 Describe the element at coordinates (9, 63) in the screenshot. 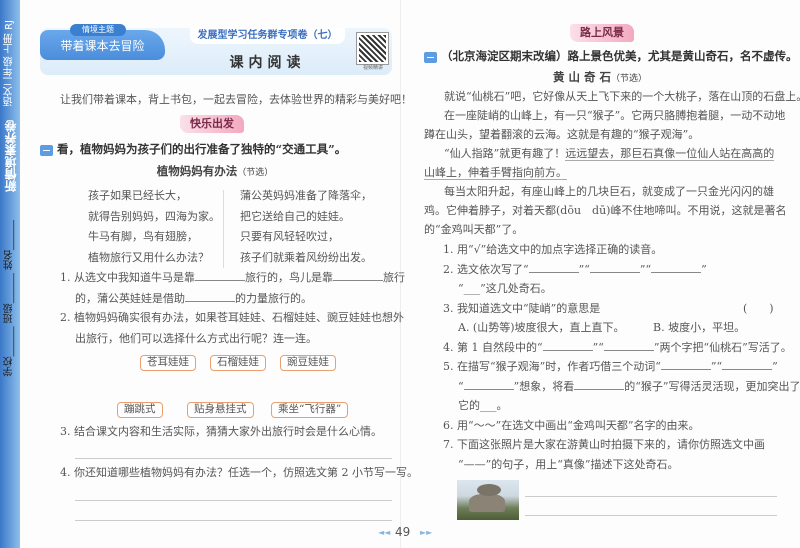

I see `spine-subject: 语文二年级 上册 RJ` at that location.